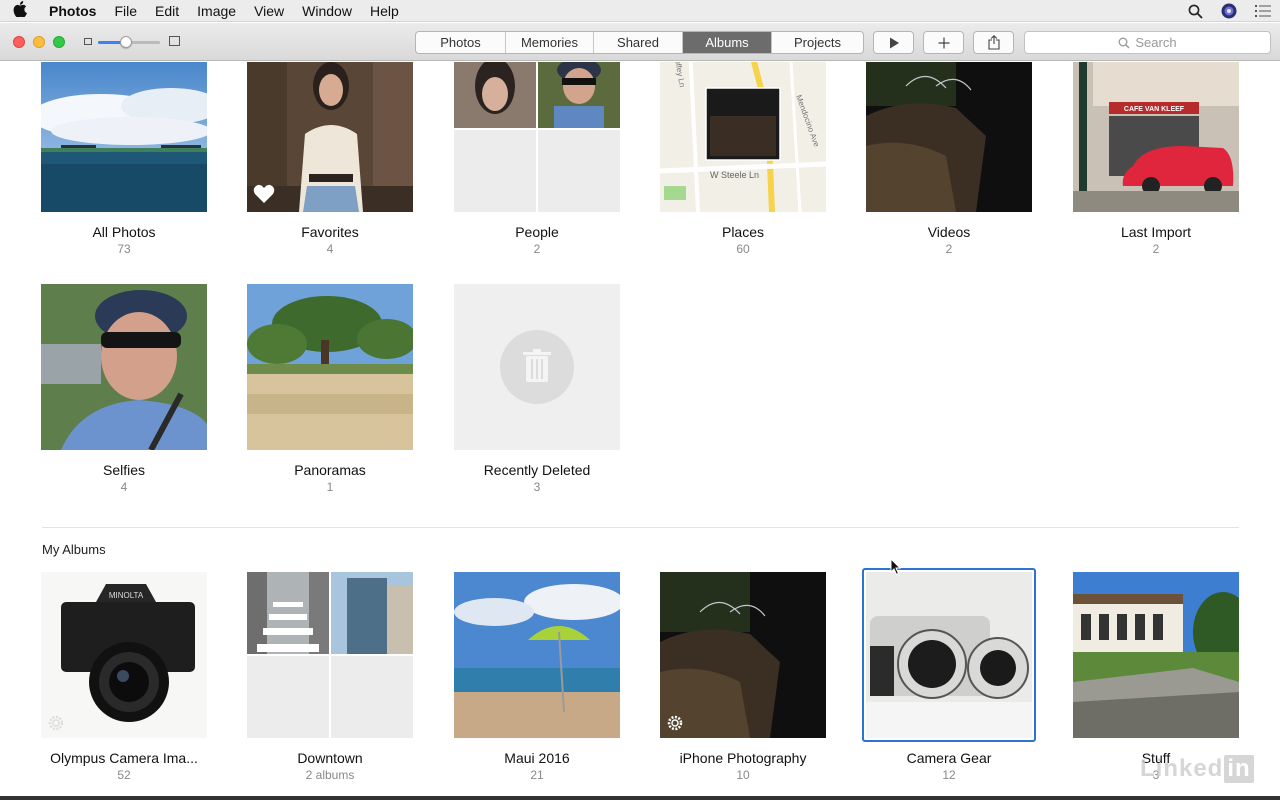  Describe the element at coordinates (949, 232) in the screenshot. I see `album-title: Videos` at that location.